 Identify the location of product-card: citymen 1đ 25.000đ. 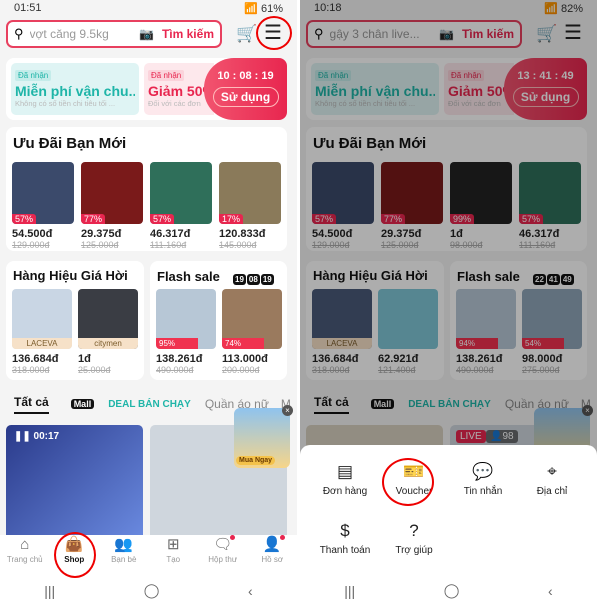
(108, 332).